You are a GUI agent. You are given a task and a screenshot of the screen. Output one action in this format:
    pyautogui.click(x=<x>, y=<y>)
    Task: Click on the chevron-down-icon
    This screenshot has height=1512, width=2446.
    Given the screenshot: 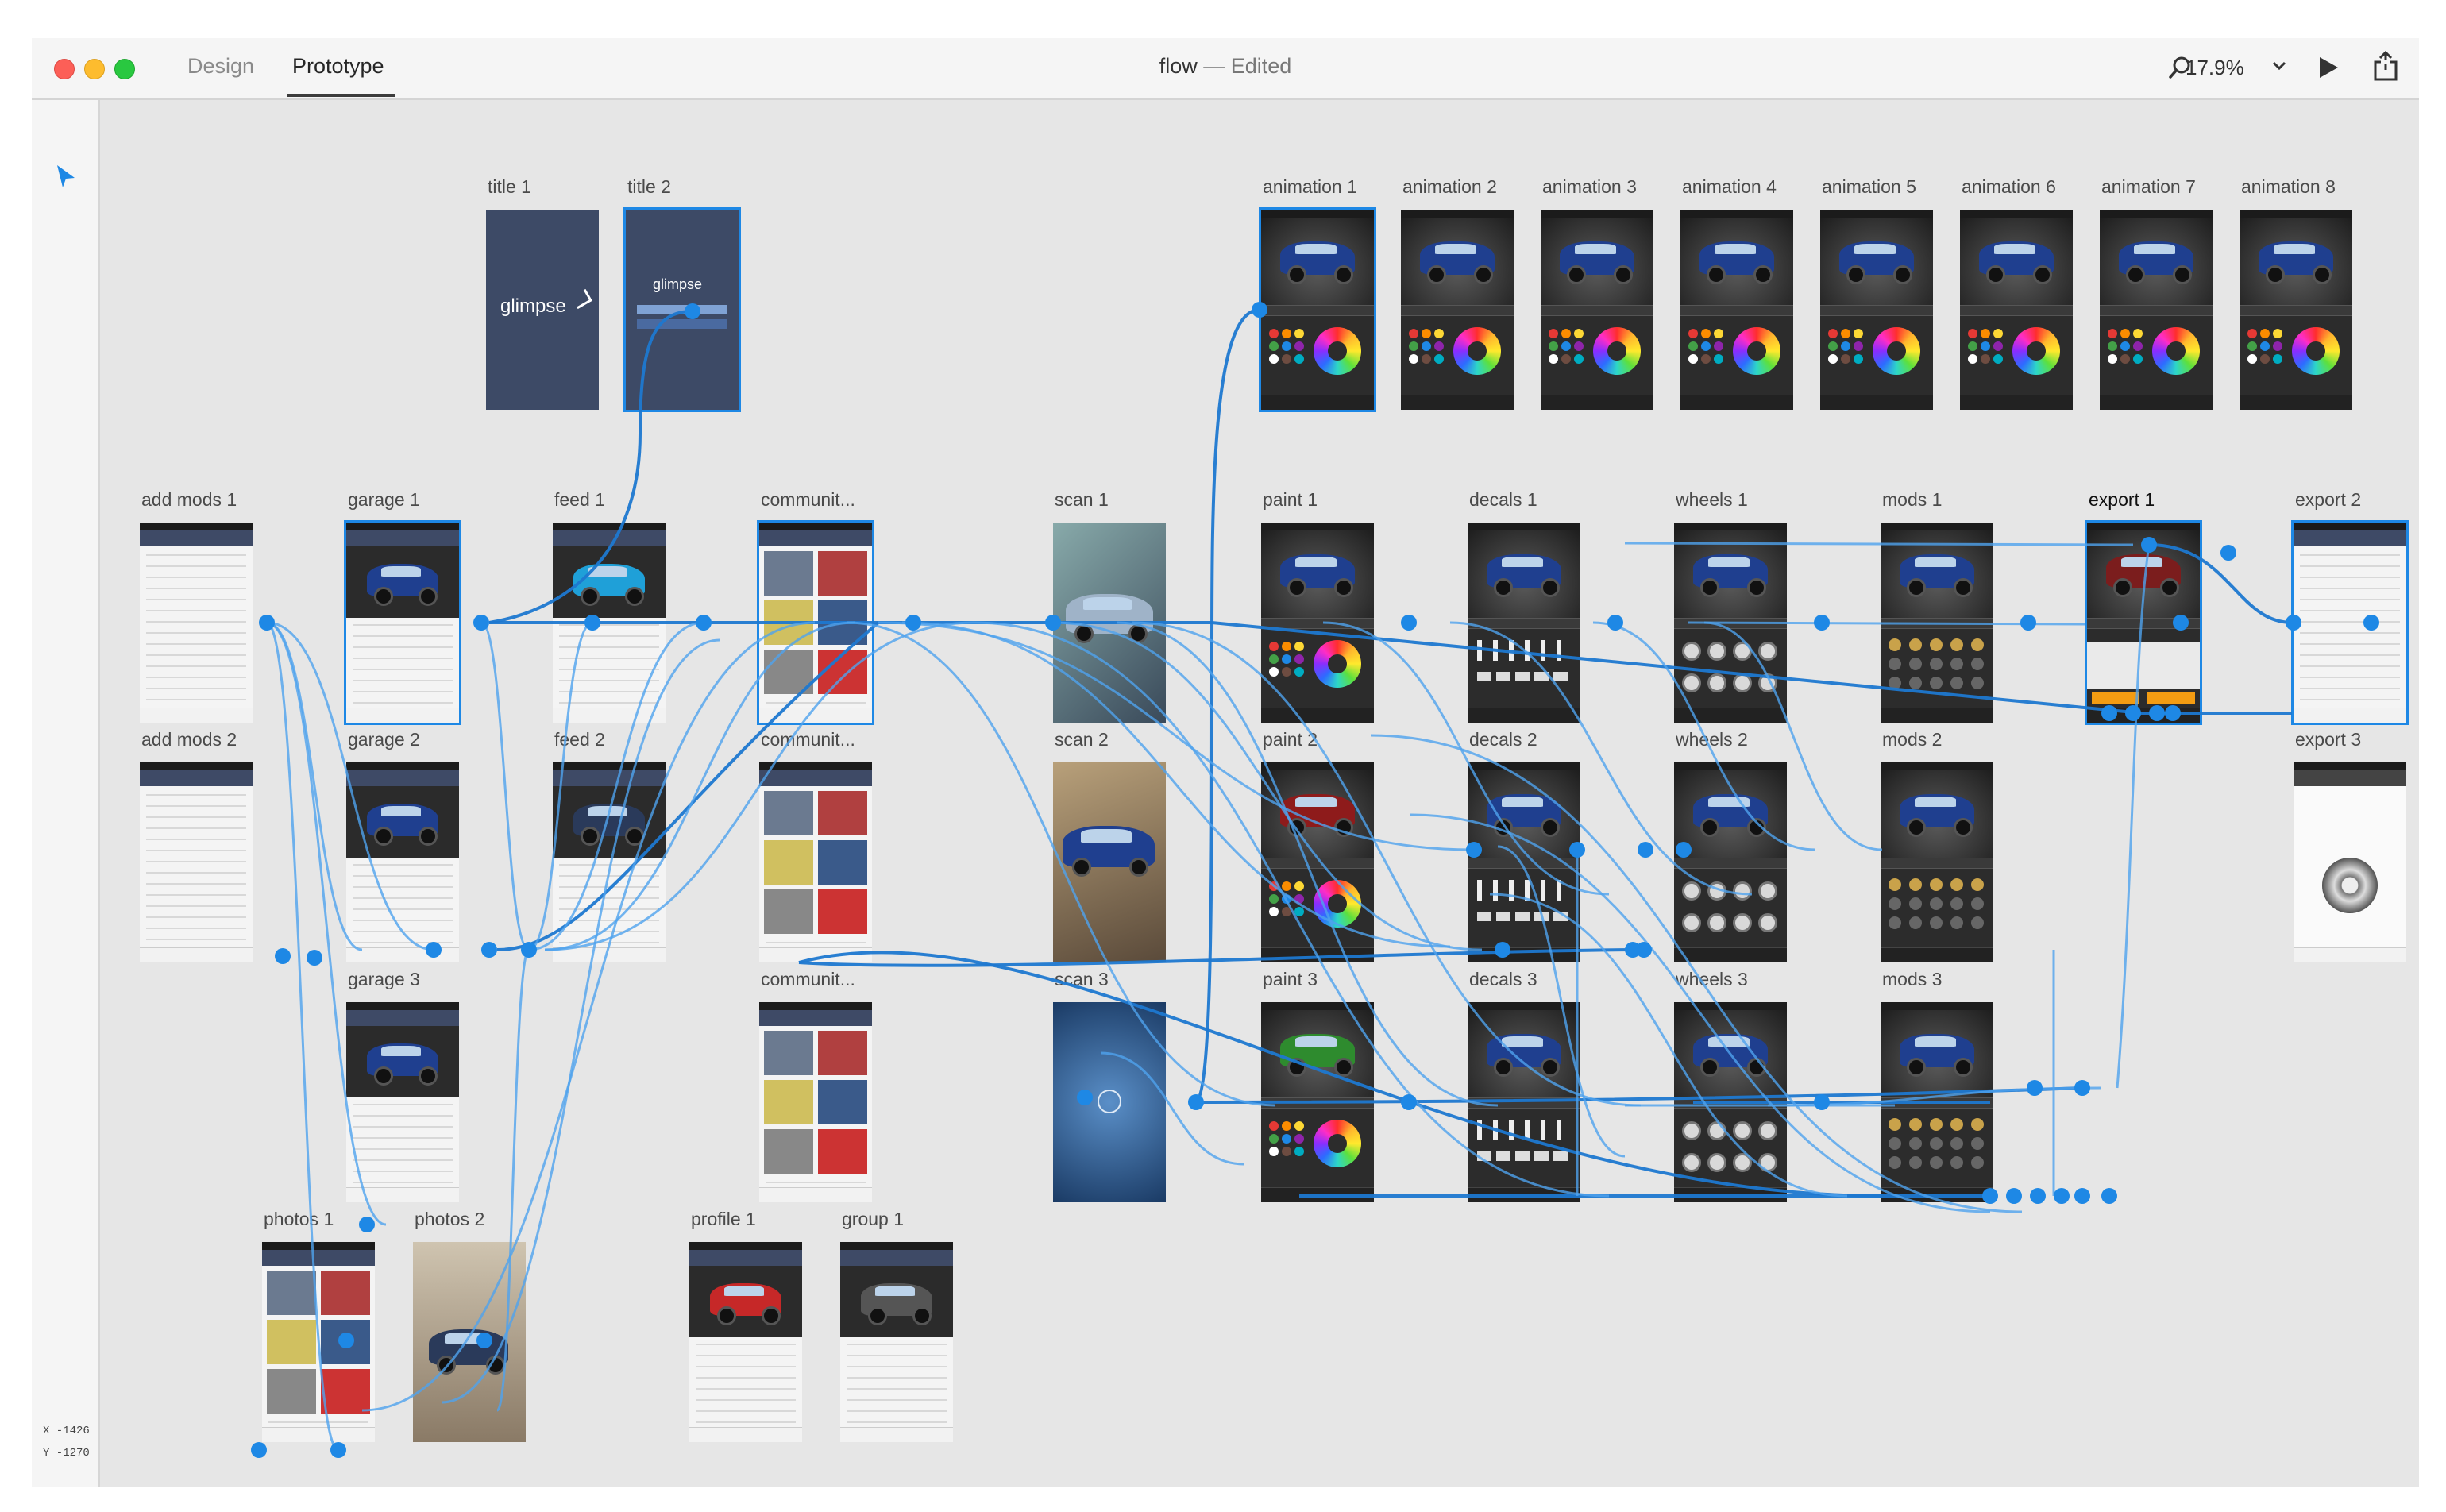 What is the action you would take?
    pyautogui.click(x=2279, y=67)
    